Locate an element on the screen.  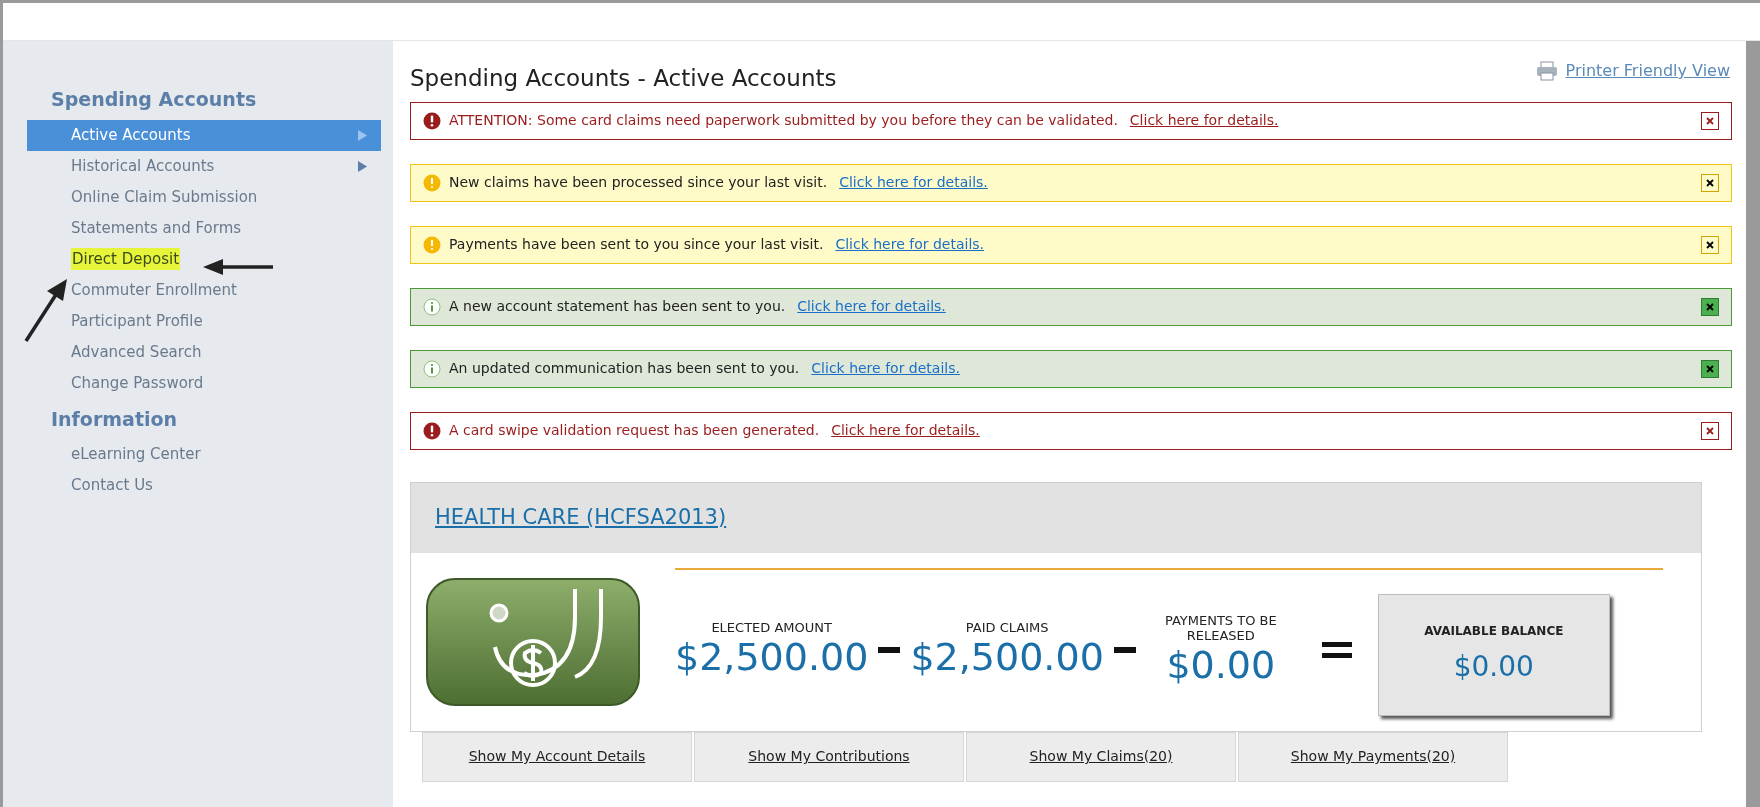
alert-message: An updated communication has been sent to you. is located at coordinates (624, 368).